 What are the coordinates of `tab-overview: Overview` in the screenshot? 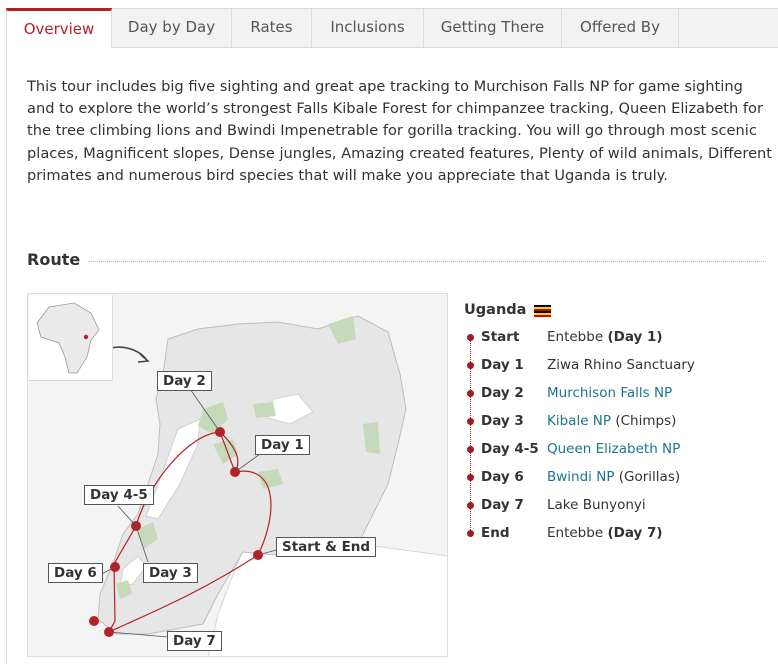 It's located at (59, 28).